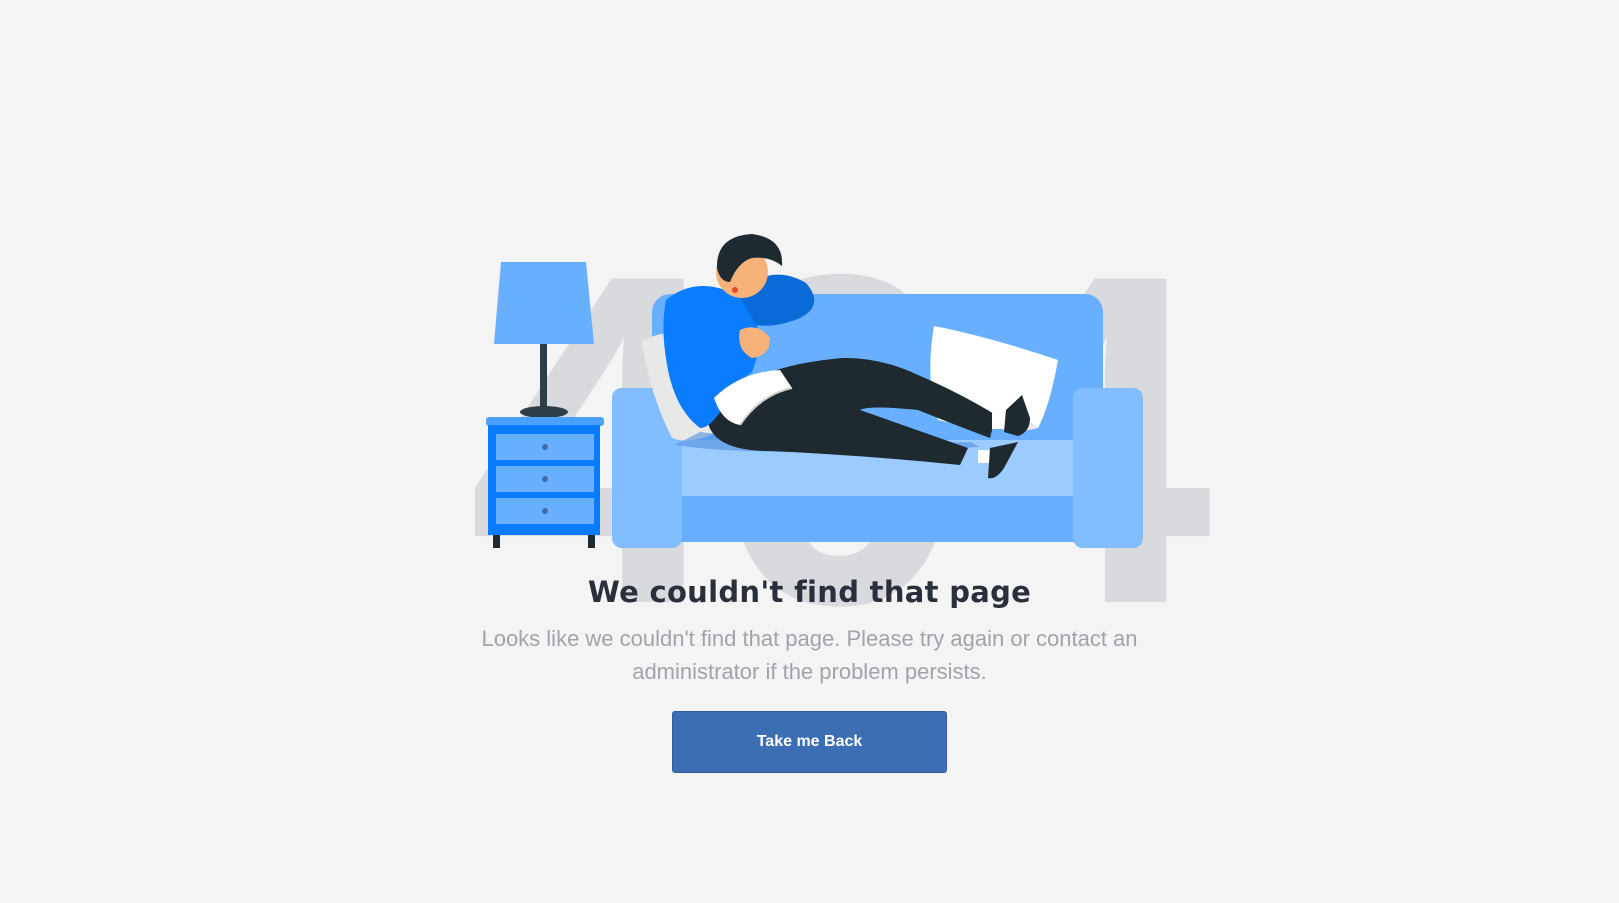  I want to click on take-me-back-button: Take me Back, so click(809, 742).